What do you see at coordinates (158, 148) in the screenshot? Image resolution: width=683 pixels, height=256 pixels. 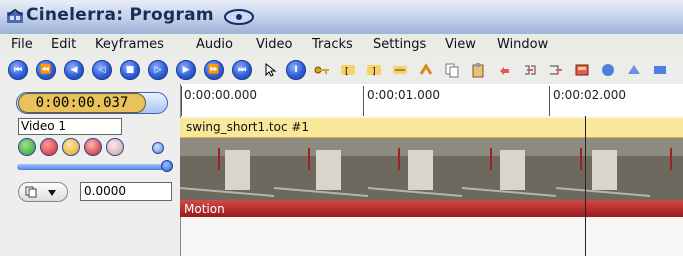 I see `expand-track-icon` at bounding box center [158, 148].